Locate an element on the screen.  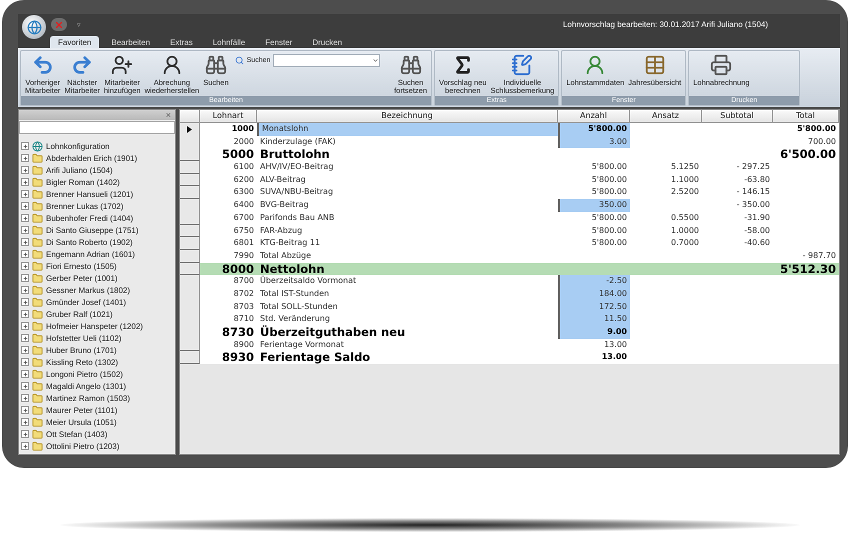
table-cell-text: AHV/IV/EO-Beitrag is located at coordinates (296, 167).